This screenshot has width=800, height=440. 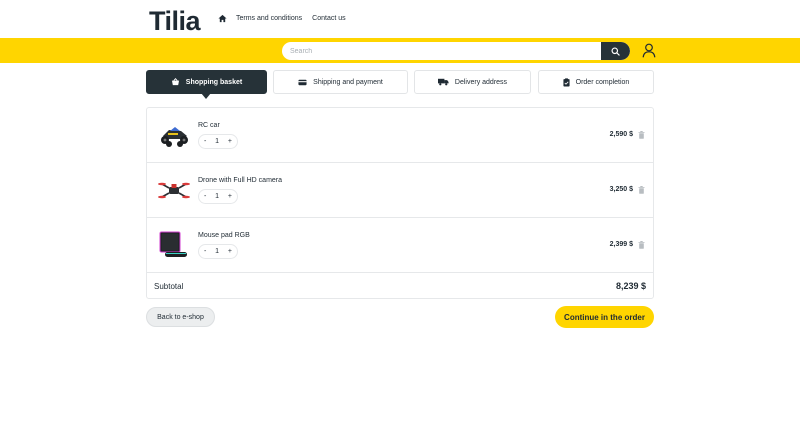 I want to click on item-price: 3,250 $, so click(x=621, y=189).